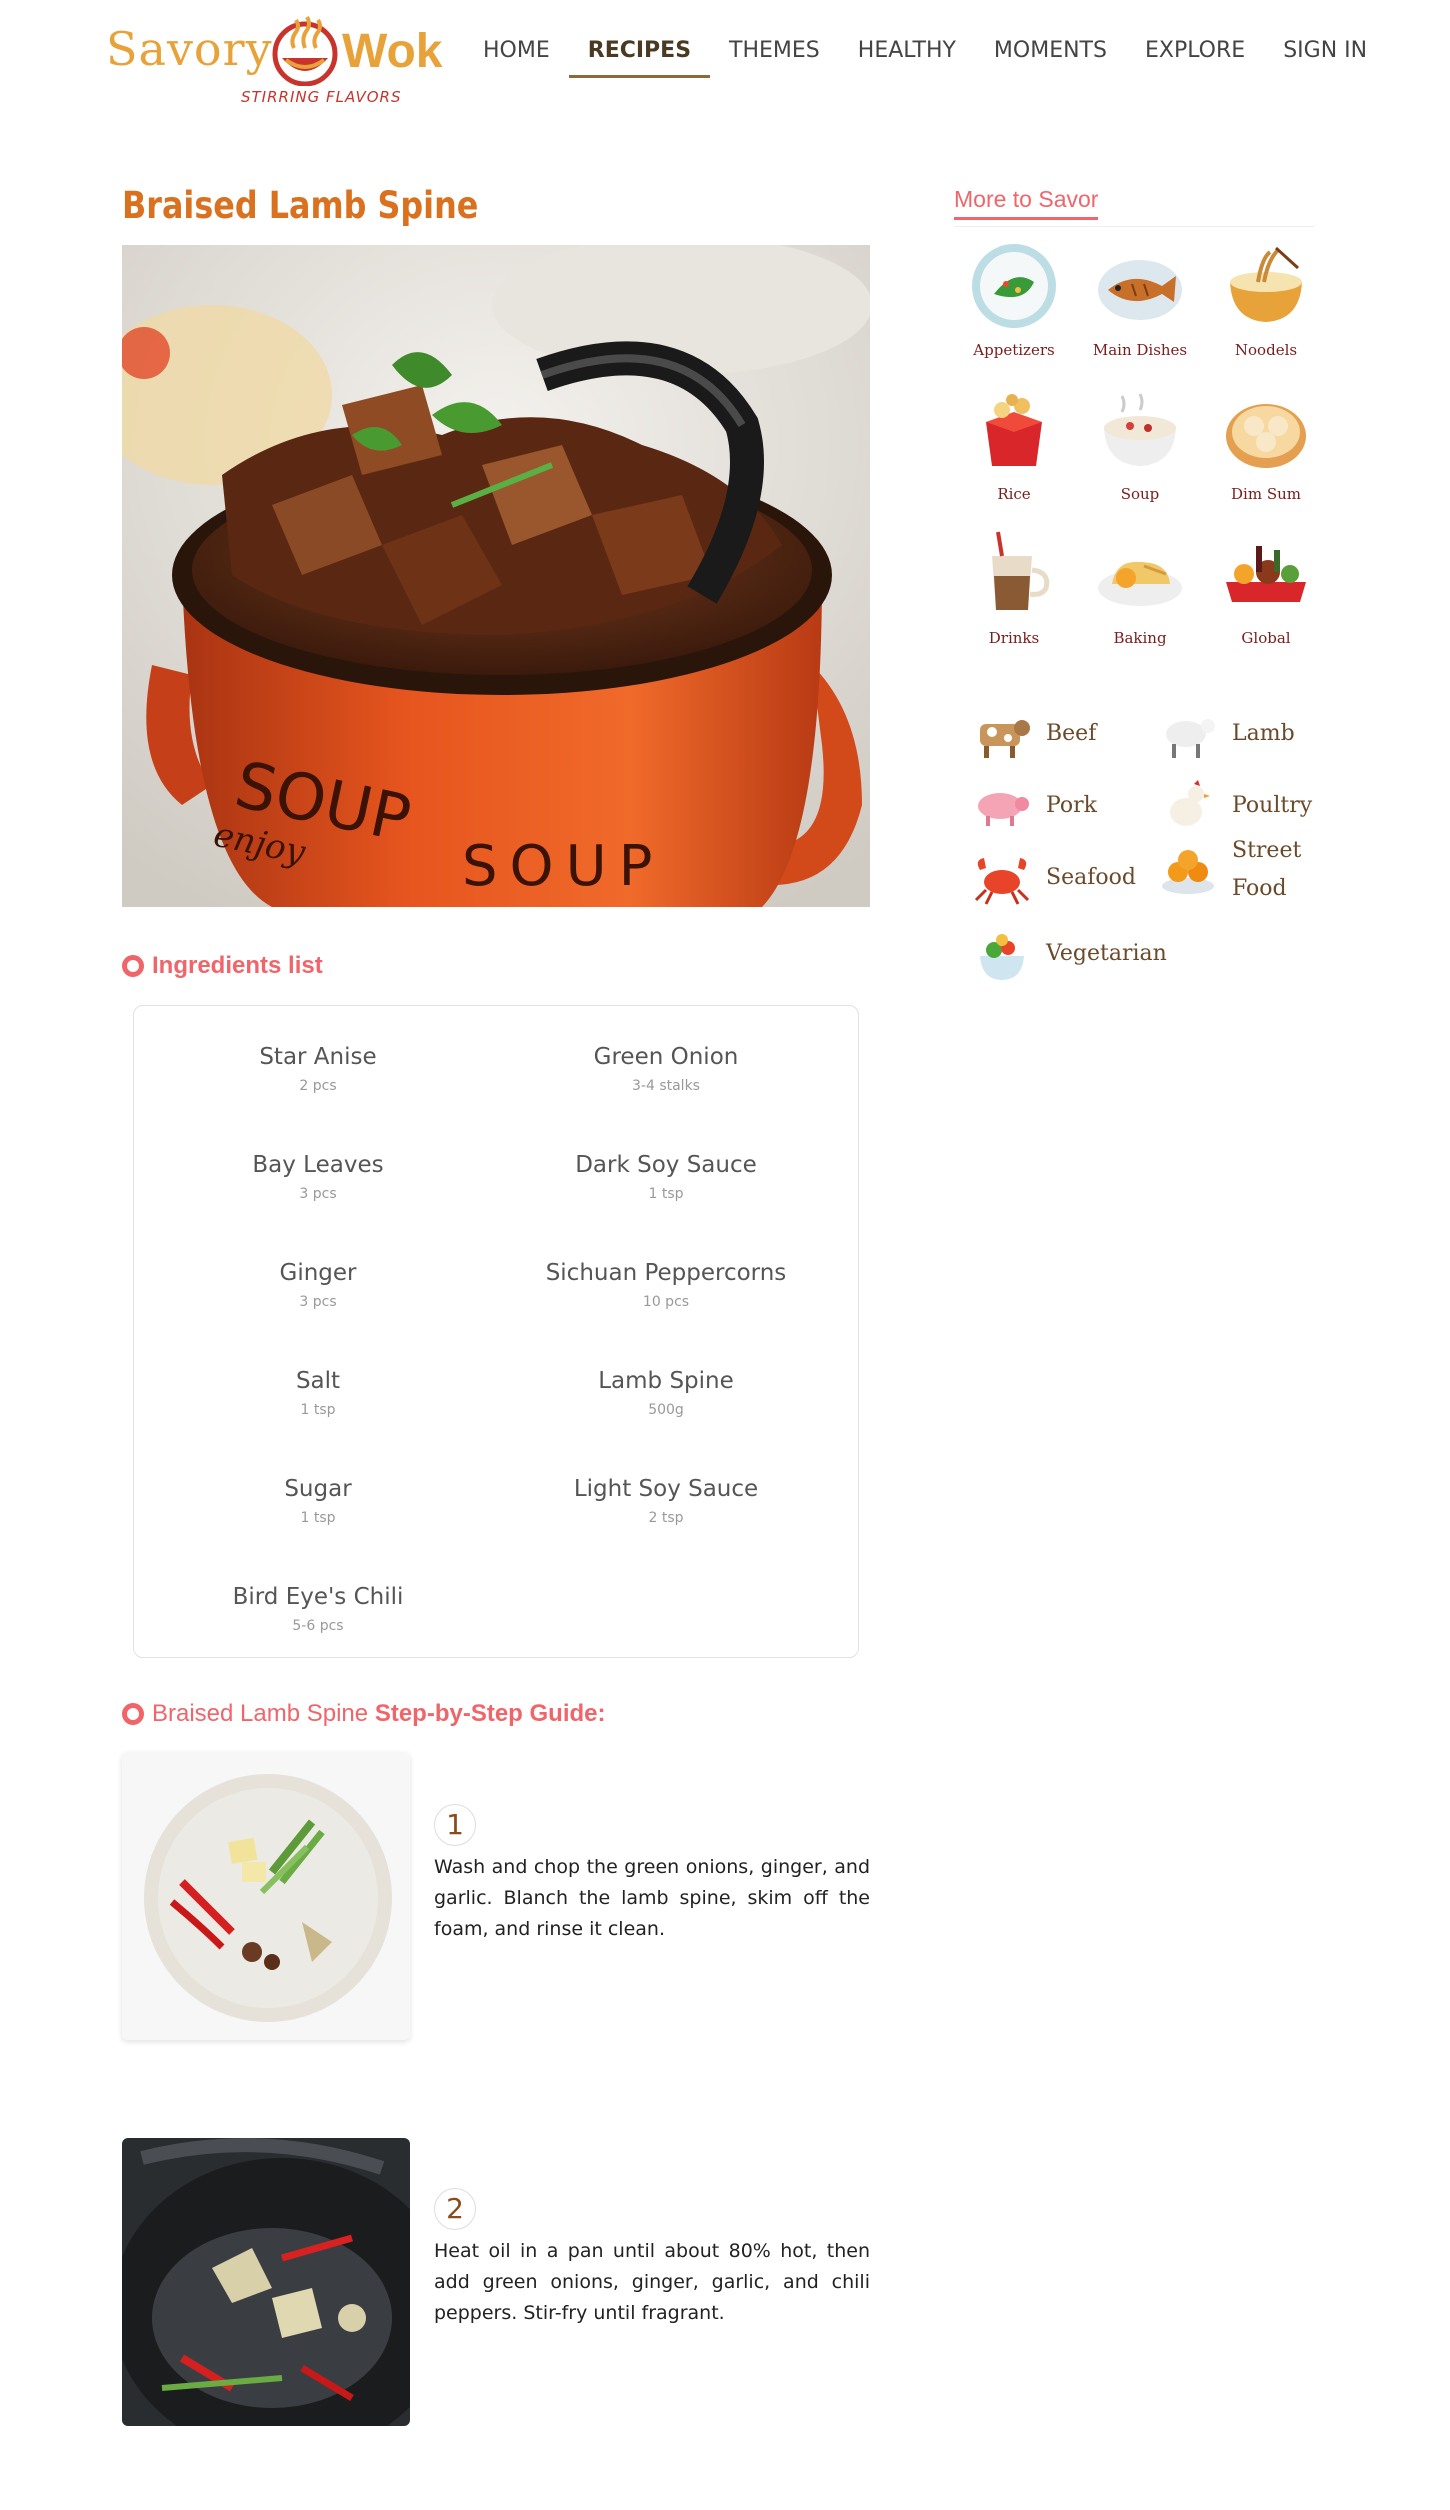  What do you see at coordinates (490, 1713) in the screenshot?
I see `steps-heading-suffix: Step-by-Step Guide:` at bounding box center [490, 1713].